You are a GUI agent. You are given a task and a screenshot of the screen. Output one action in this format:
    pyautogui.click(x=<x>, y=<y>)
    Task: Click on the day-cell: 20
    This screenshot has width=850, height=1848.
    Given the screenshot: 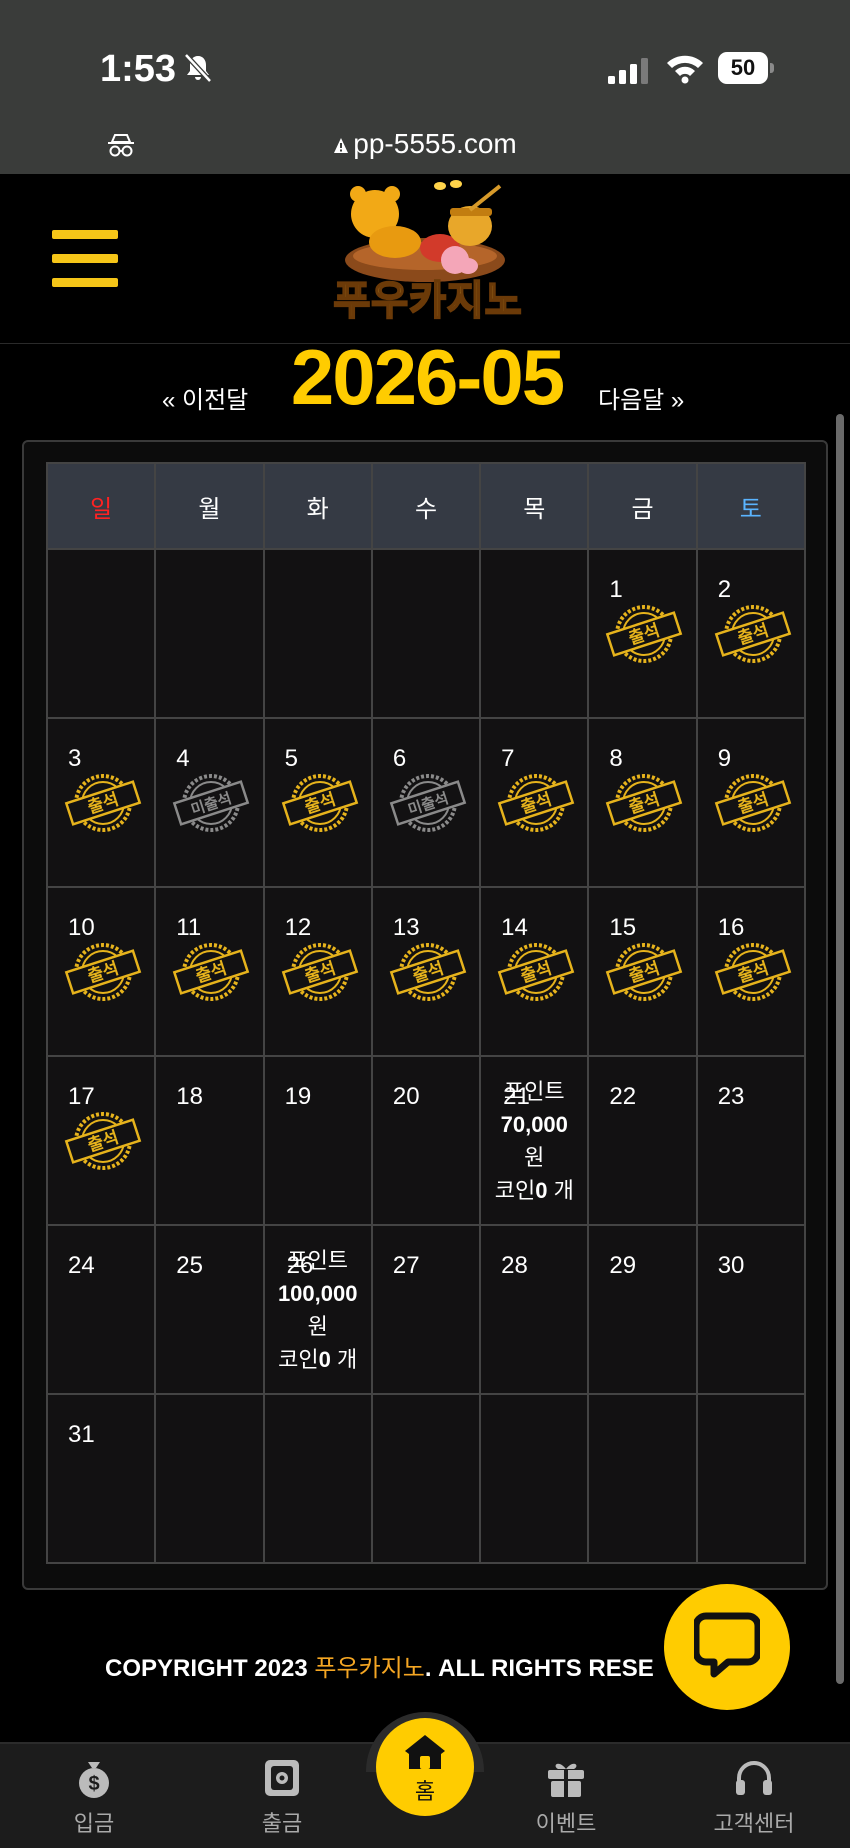 What is the action you would take?
    pyautogui.click(x=426, y=1140)
    